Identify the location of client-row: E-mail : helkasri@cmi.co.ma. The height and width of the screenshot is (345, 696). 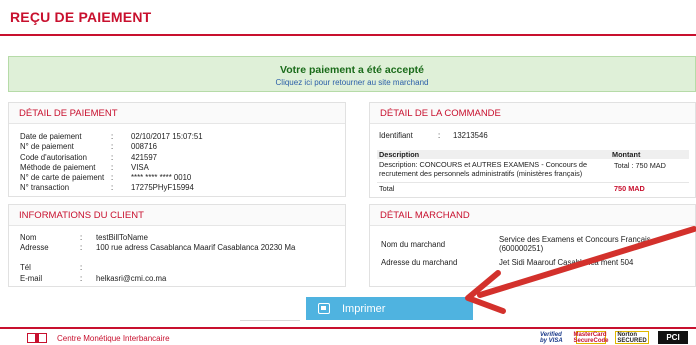
(182, 279).